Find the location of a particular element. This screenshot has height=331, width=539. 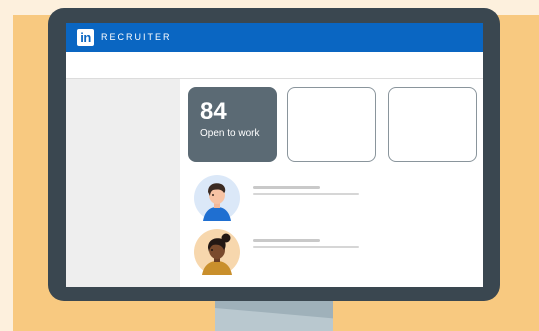

open-to-work-label: Open to work is located at coordinates (230, 133).